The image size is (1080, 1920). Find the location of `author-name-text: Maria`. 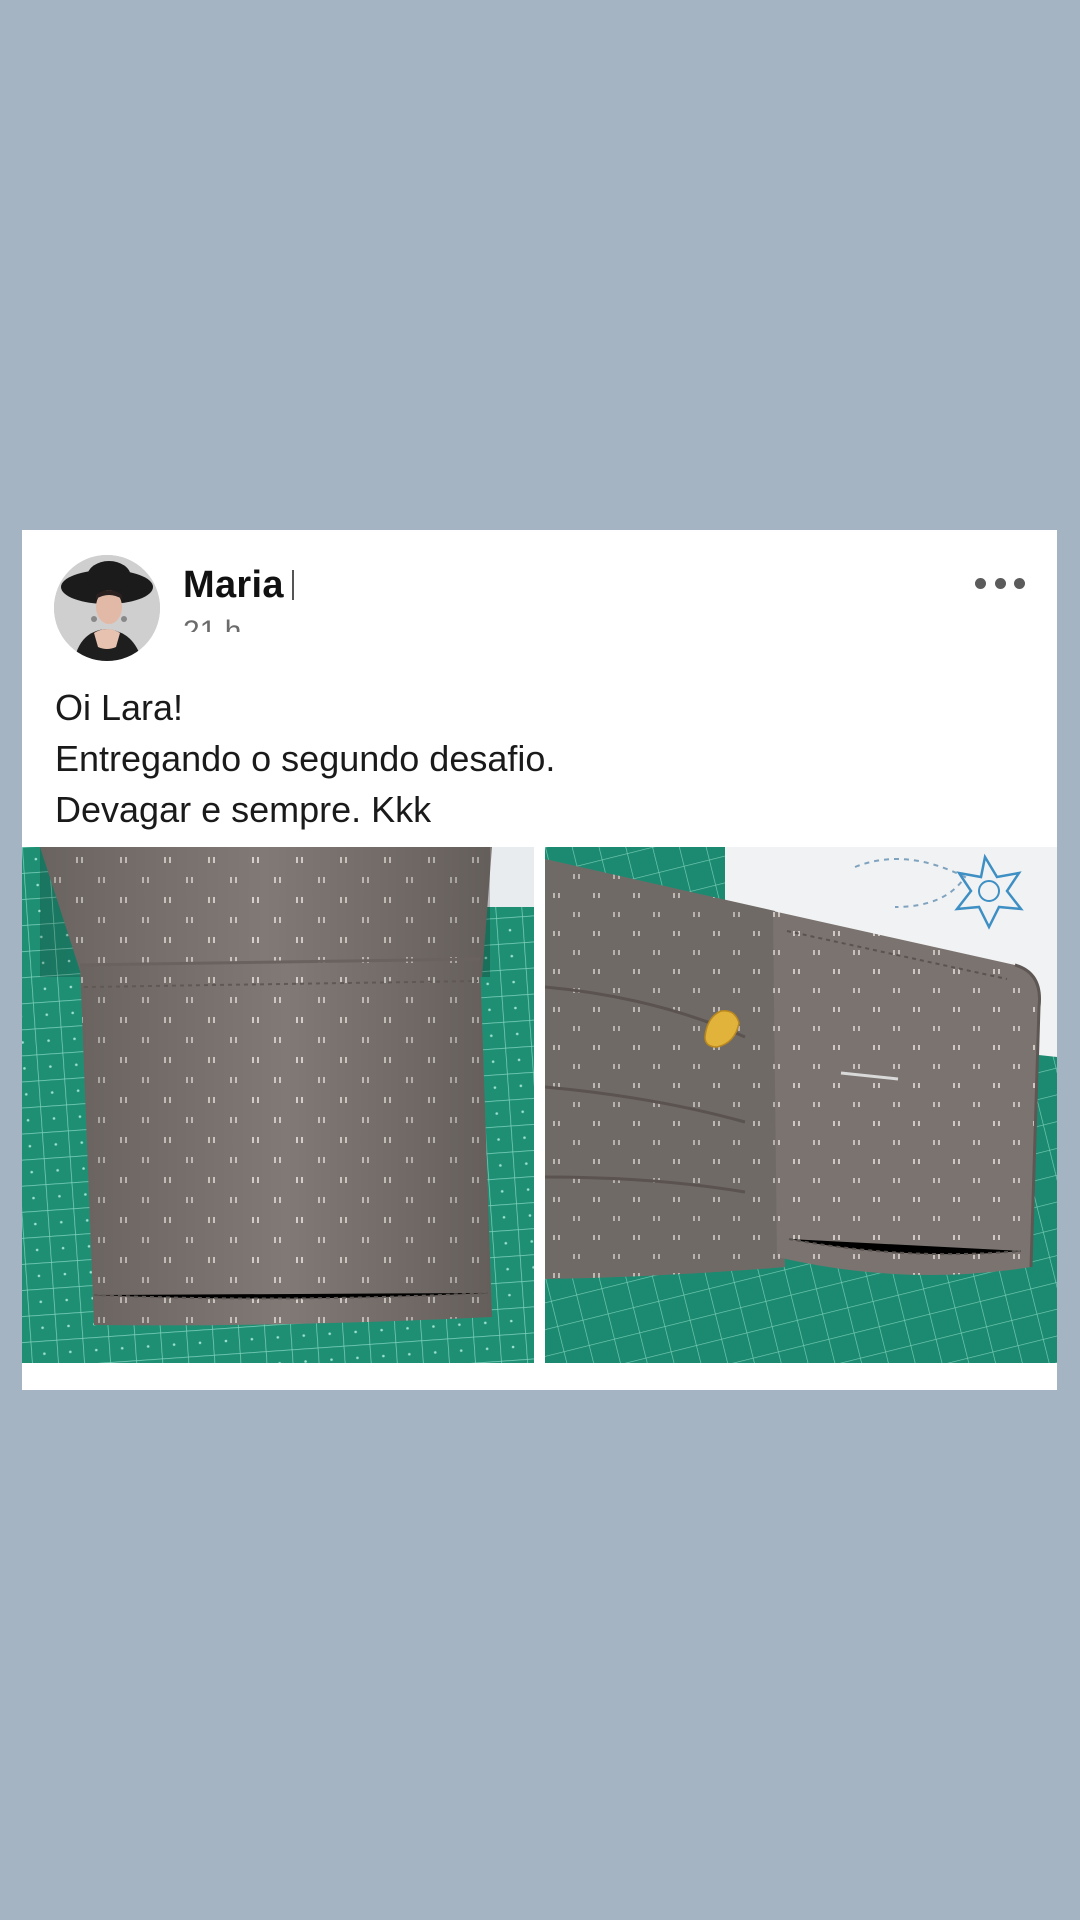

author-name-text: Maria is located at coordinates (233, 585).